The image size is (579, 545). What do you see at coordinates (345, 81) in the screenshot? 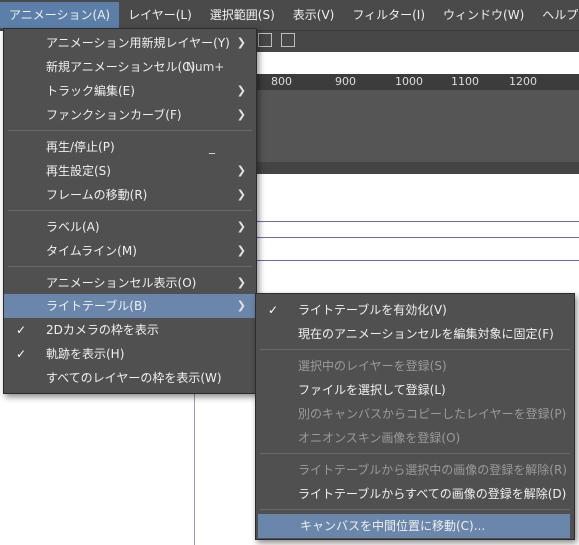
I see `ruler-label: 900` at bounding box center [345, 81].